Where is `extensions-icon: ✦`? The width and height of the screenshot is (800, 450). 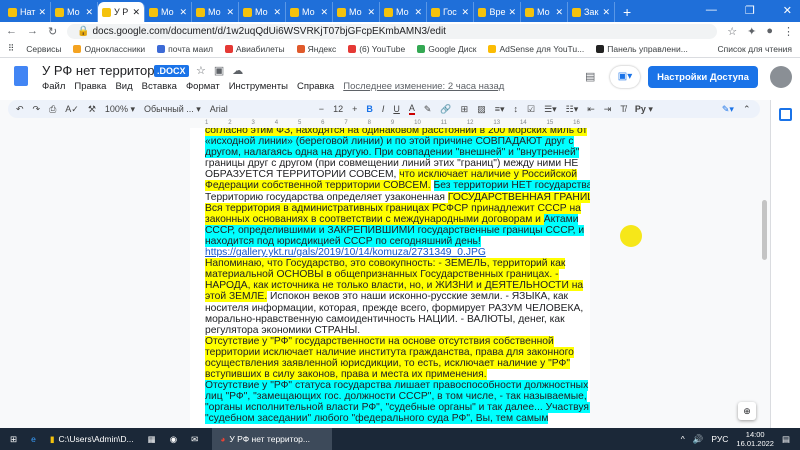 extensions-icon: ✦ is located at coordinates (751, 31).